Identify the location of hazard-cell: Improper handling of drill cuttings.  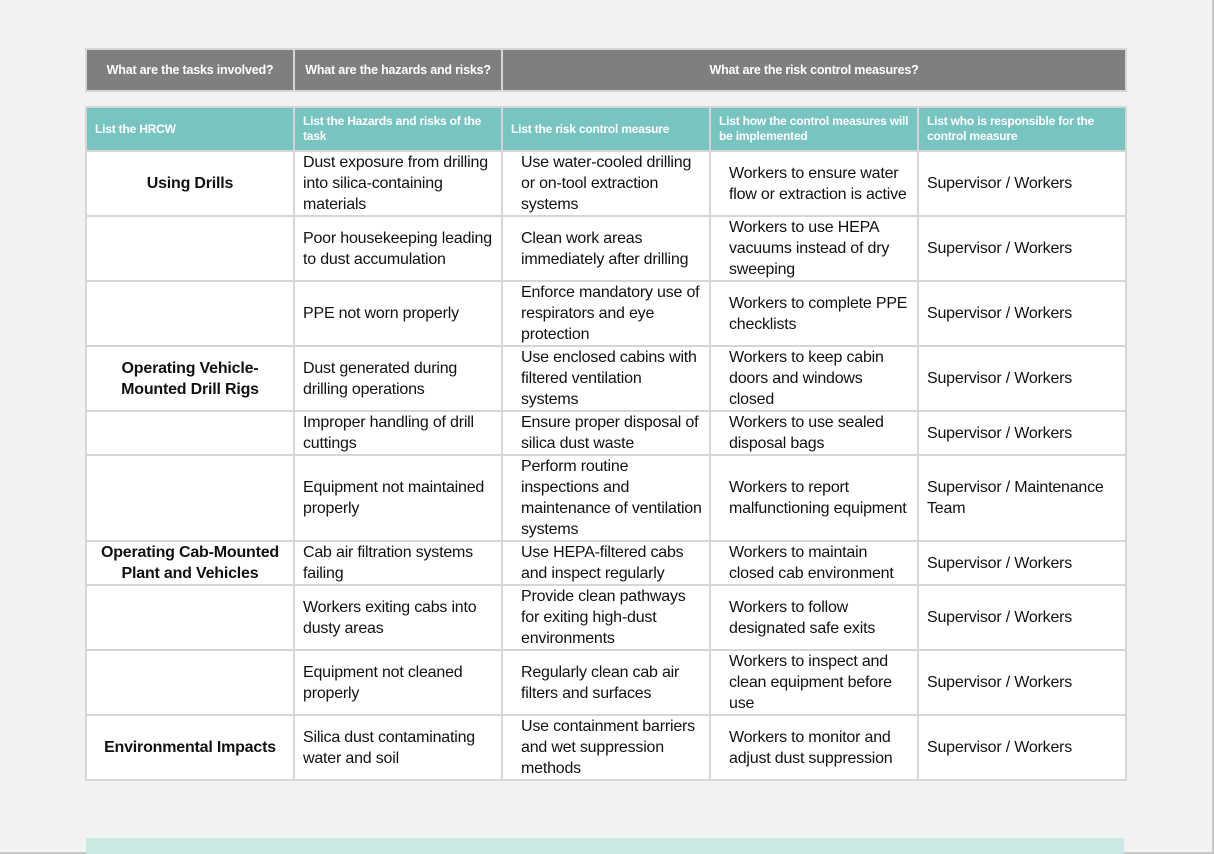
(398, 433).